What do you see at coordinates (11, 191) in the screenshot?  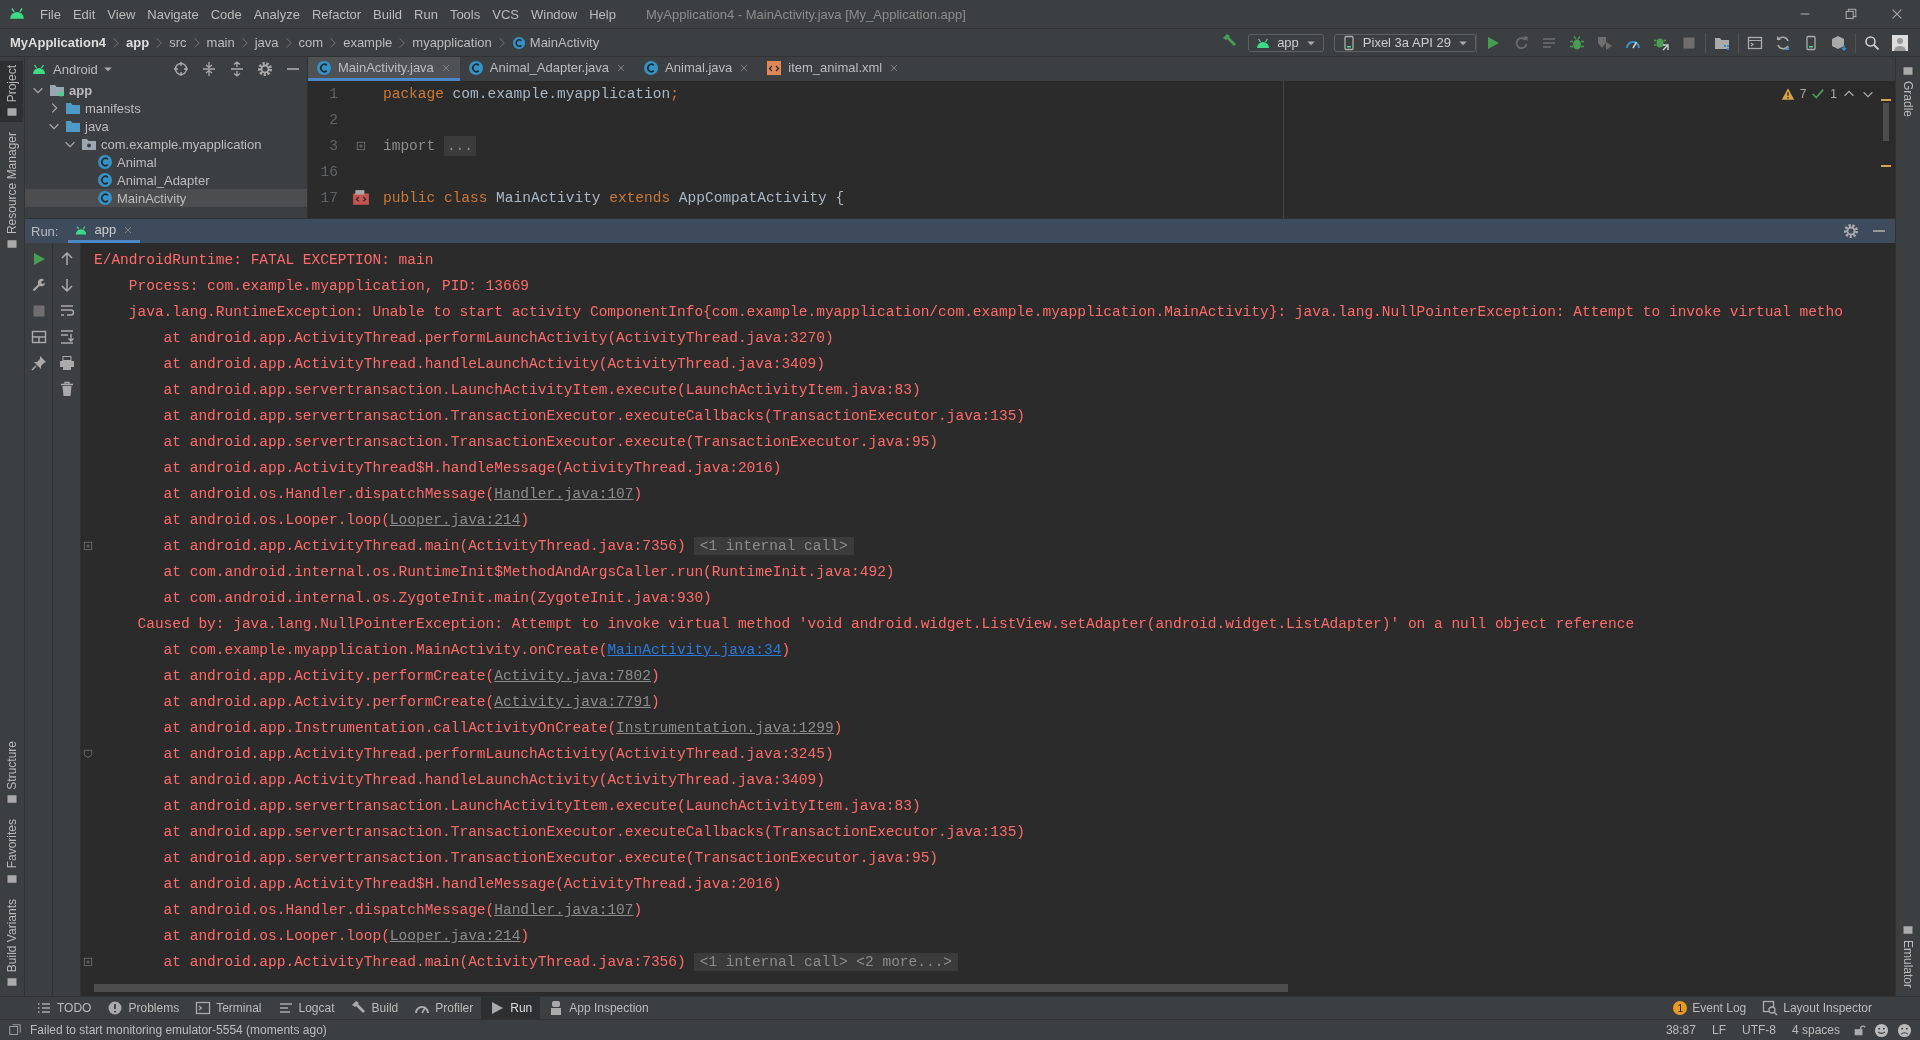 I see `tool-window-tab: Resource Manager` at bounding box center [11, 191].